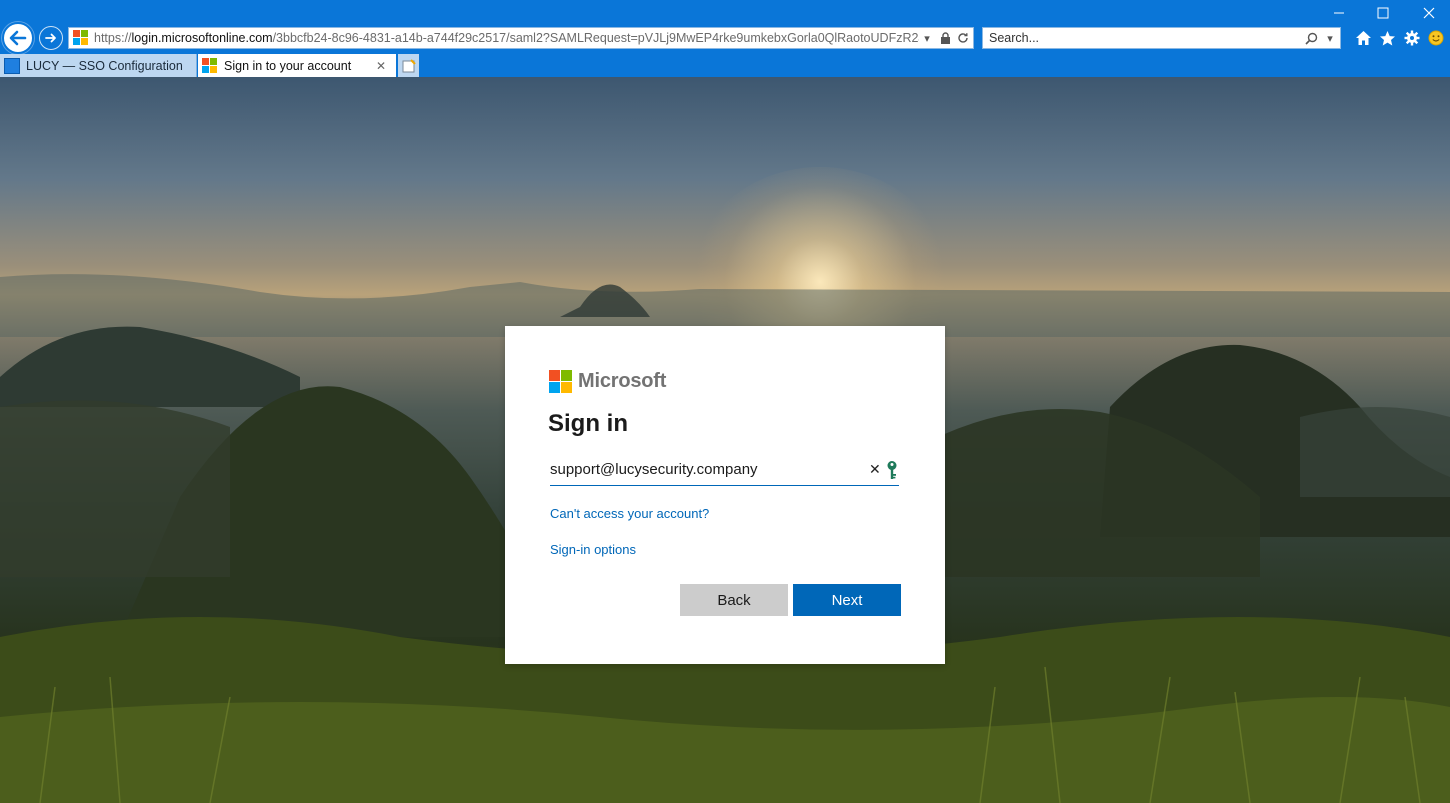  What do you see at coordinates (1436, 38) in the screenshot?
I see `feedback-smiley-icon` at bounding box center [1436, 38].